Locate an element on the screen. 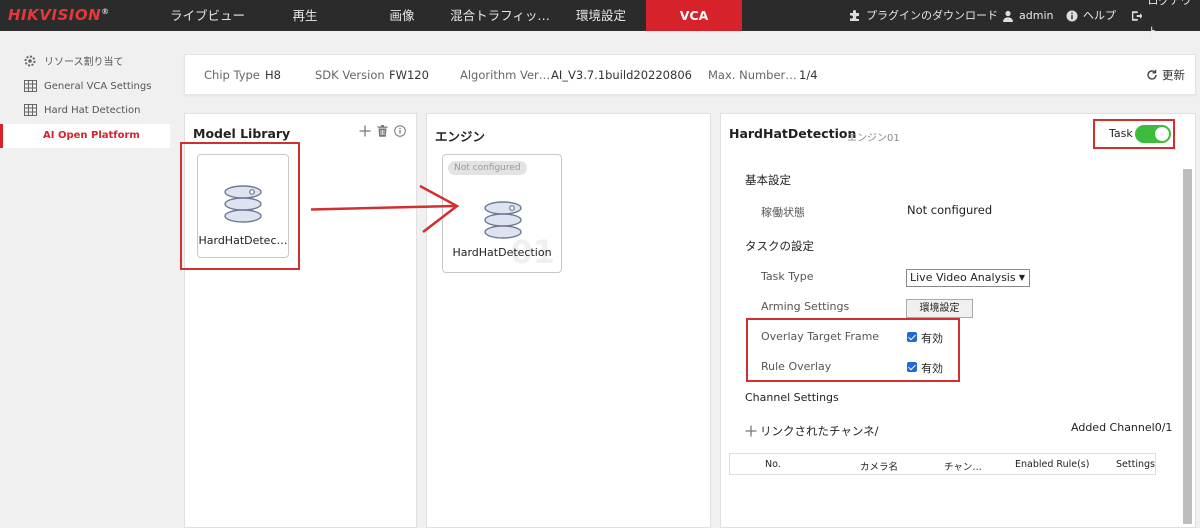 This screenshot has height=528, width=1200. link-channel-label: リンクされたチャンネ/ is located at coordinates (819, 431).